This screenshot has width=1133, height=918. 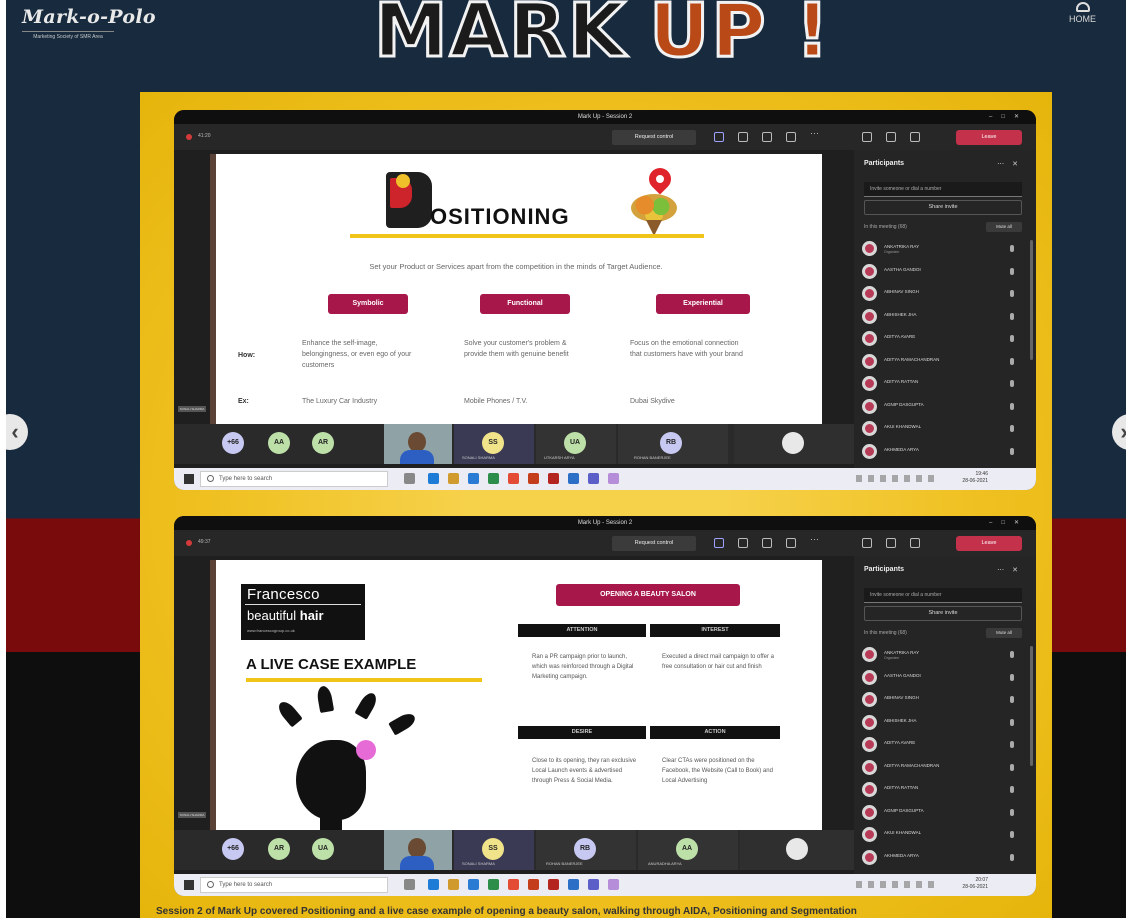 What do you see at coordinates (323, 443) in the screenshot?
I see `avatar: AR` at bounding box center [323, 443].